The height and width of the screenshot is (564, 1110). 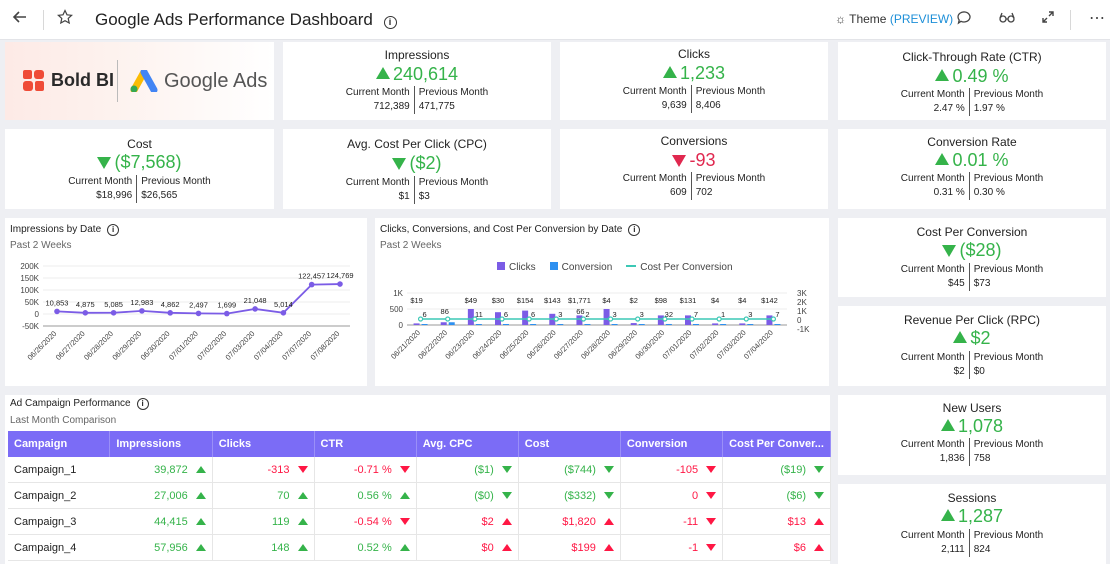 I want to click on column-header: Cost, so click(x=569, y=444).